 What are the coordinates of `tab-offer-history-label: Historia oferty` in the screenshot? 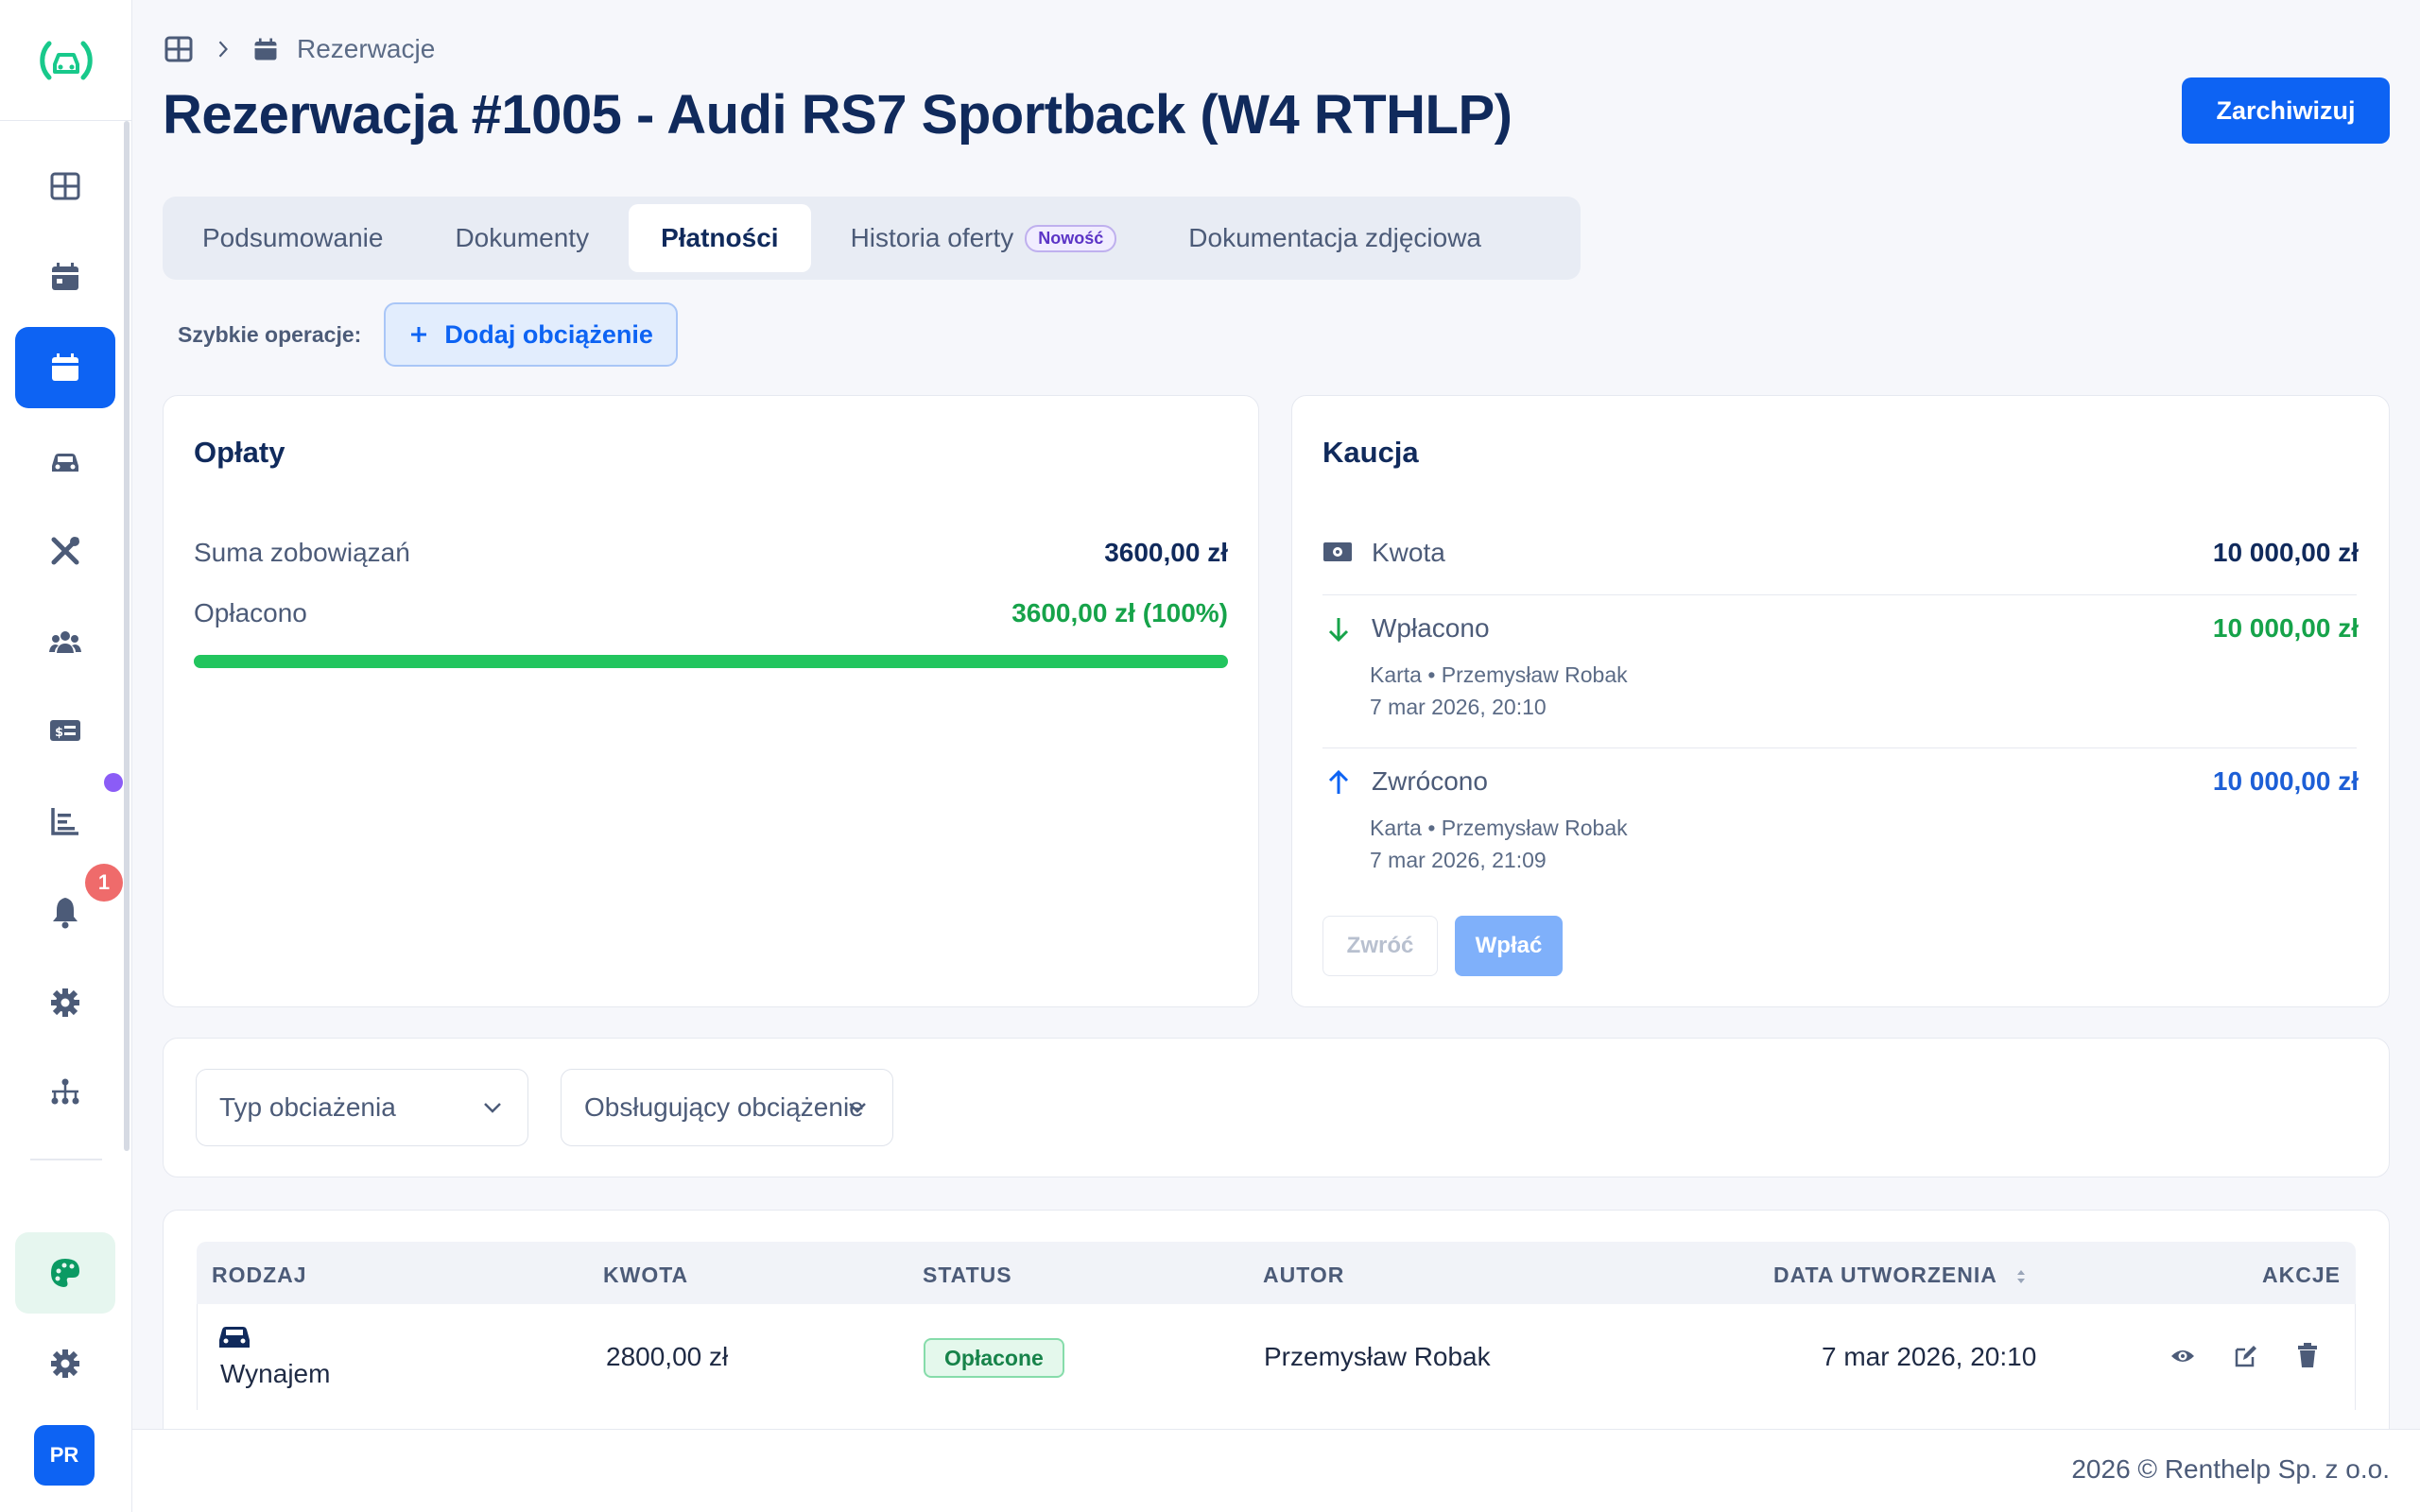 It's located at (932, 237).